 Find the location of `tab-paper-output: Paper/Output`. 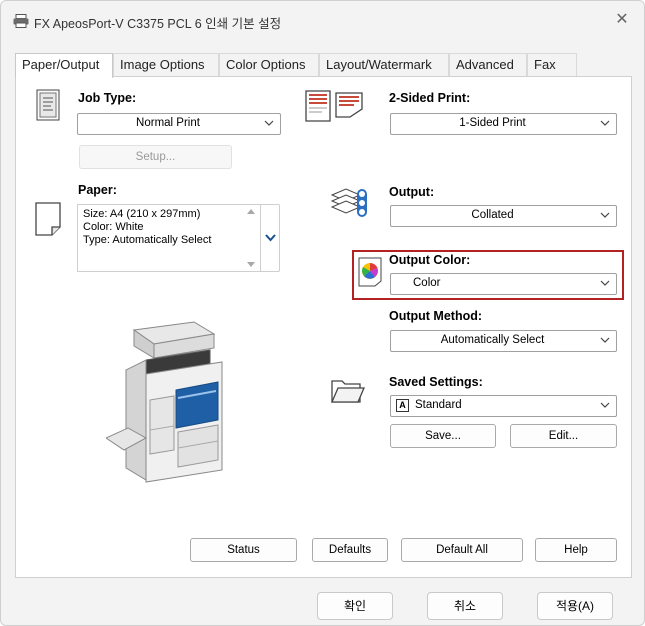

tab-paper-output: Paper/Output is located at coordinates (64, 65).